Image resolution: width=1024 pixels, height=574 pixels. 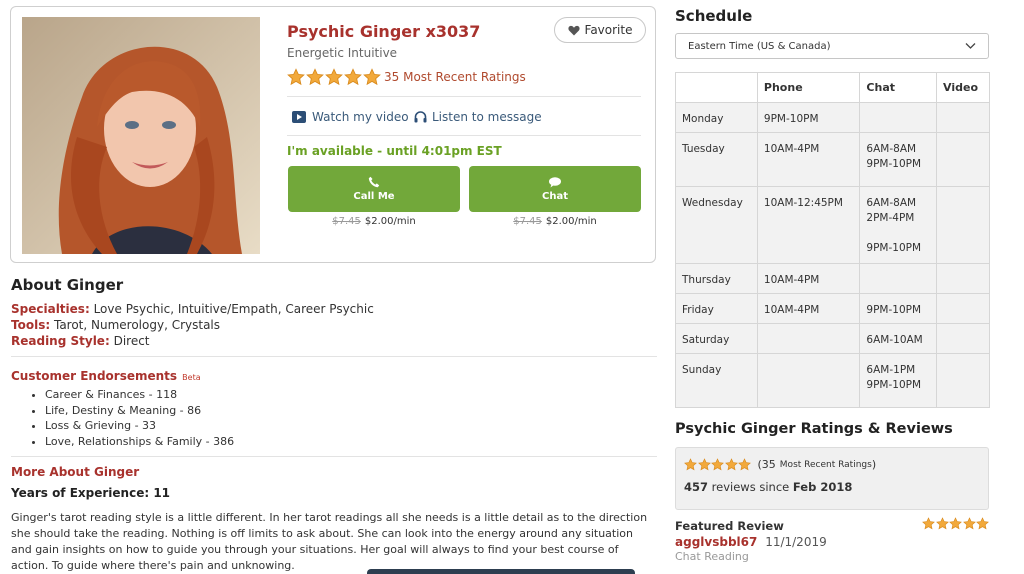 I want to click on chat-button: Chat, so click(x=555, y=189).